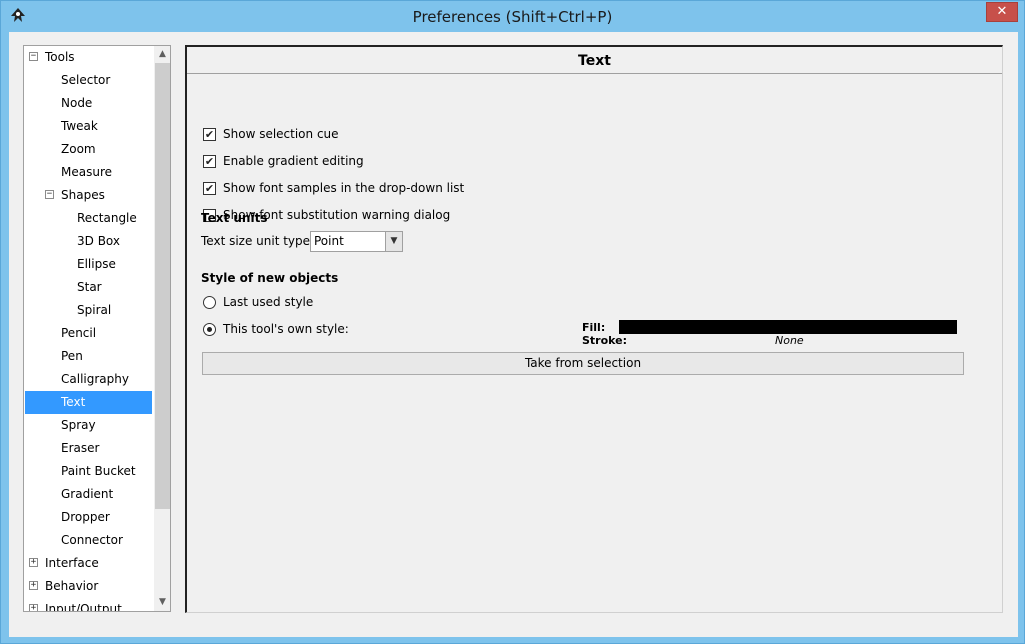  I want to click on tree-item-label: Calligraphy, so click(95, 379).